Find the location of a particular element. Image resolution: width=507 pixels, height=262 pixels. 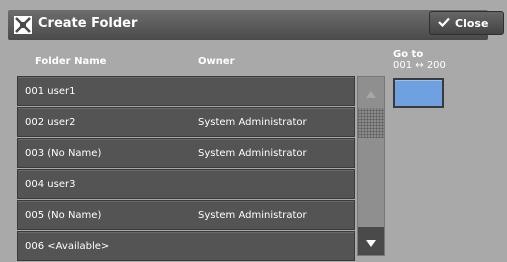

folder-row: 002 user2 System Administrator is located at coordinates (186, 122).